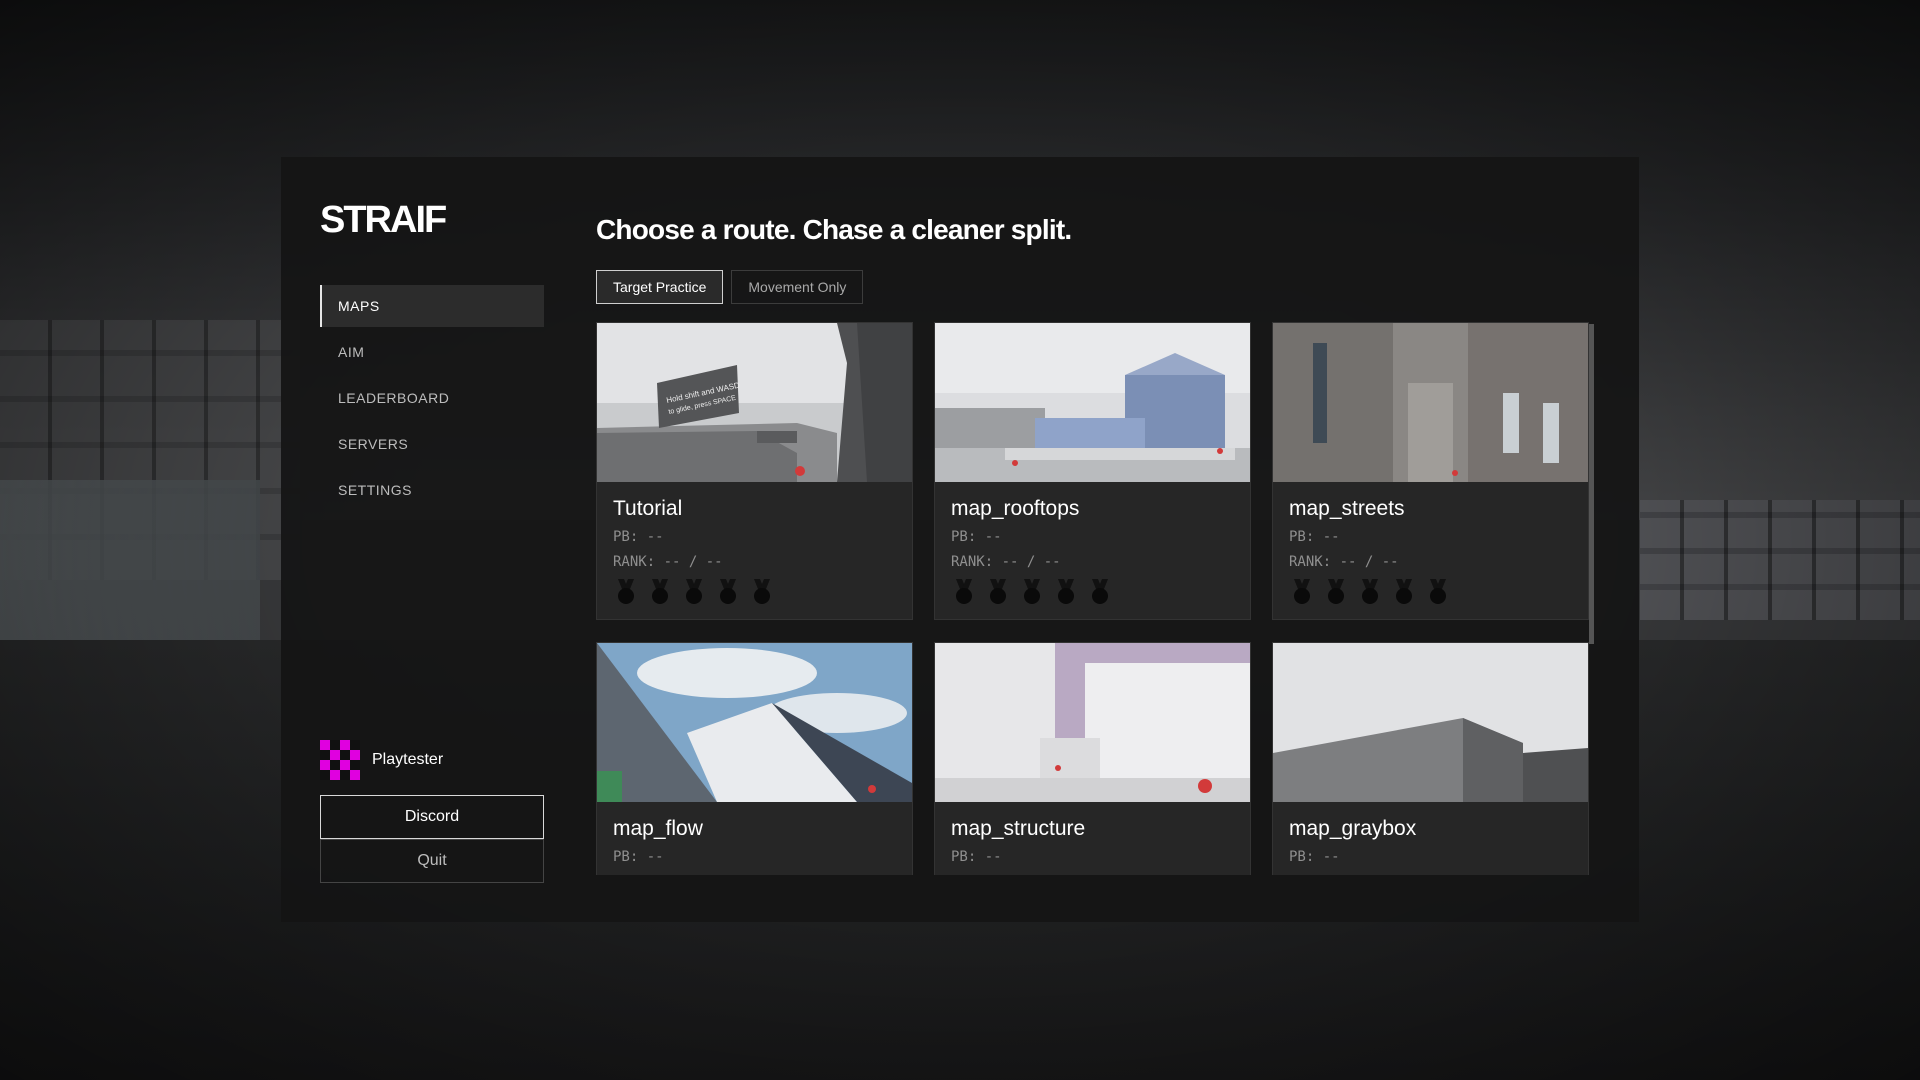 Image resolution: width=1920 pixels, height=1080 pixels. Describe the element at coordinates (432, 444) in the screenshot. I see `nav-item-servers: SERVERS` at that location.